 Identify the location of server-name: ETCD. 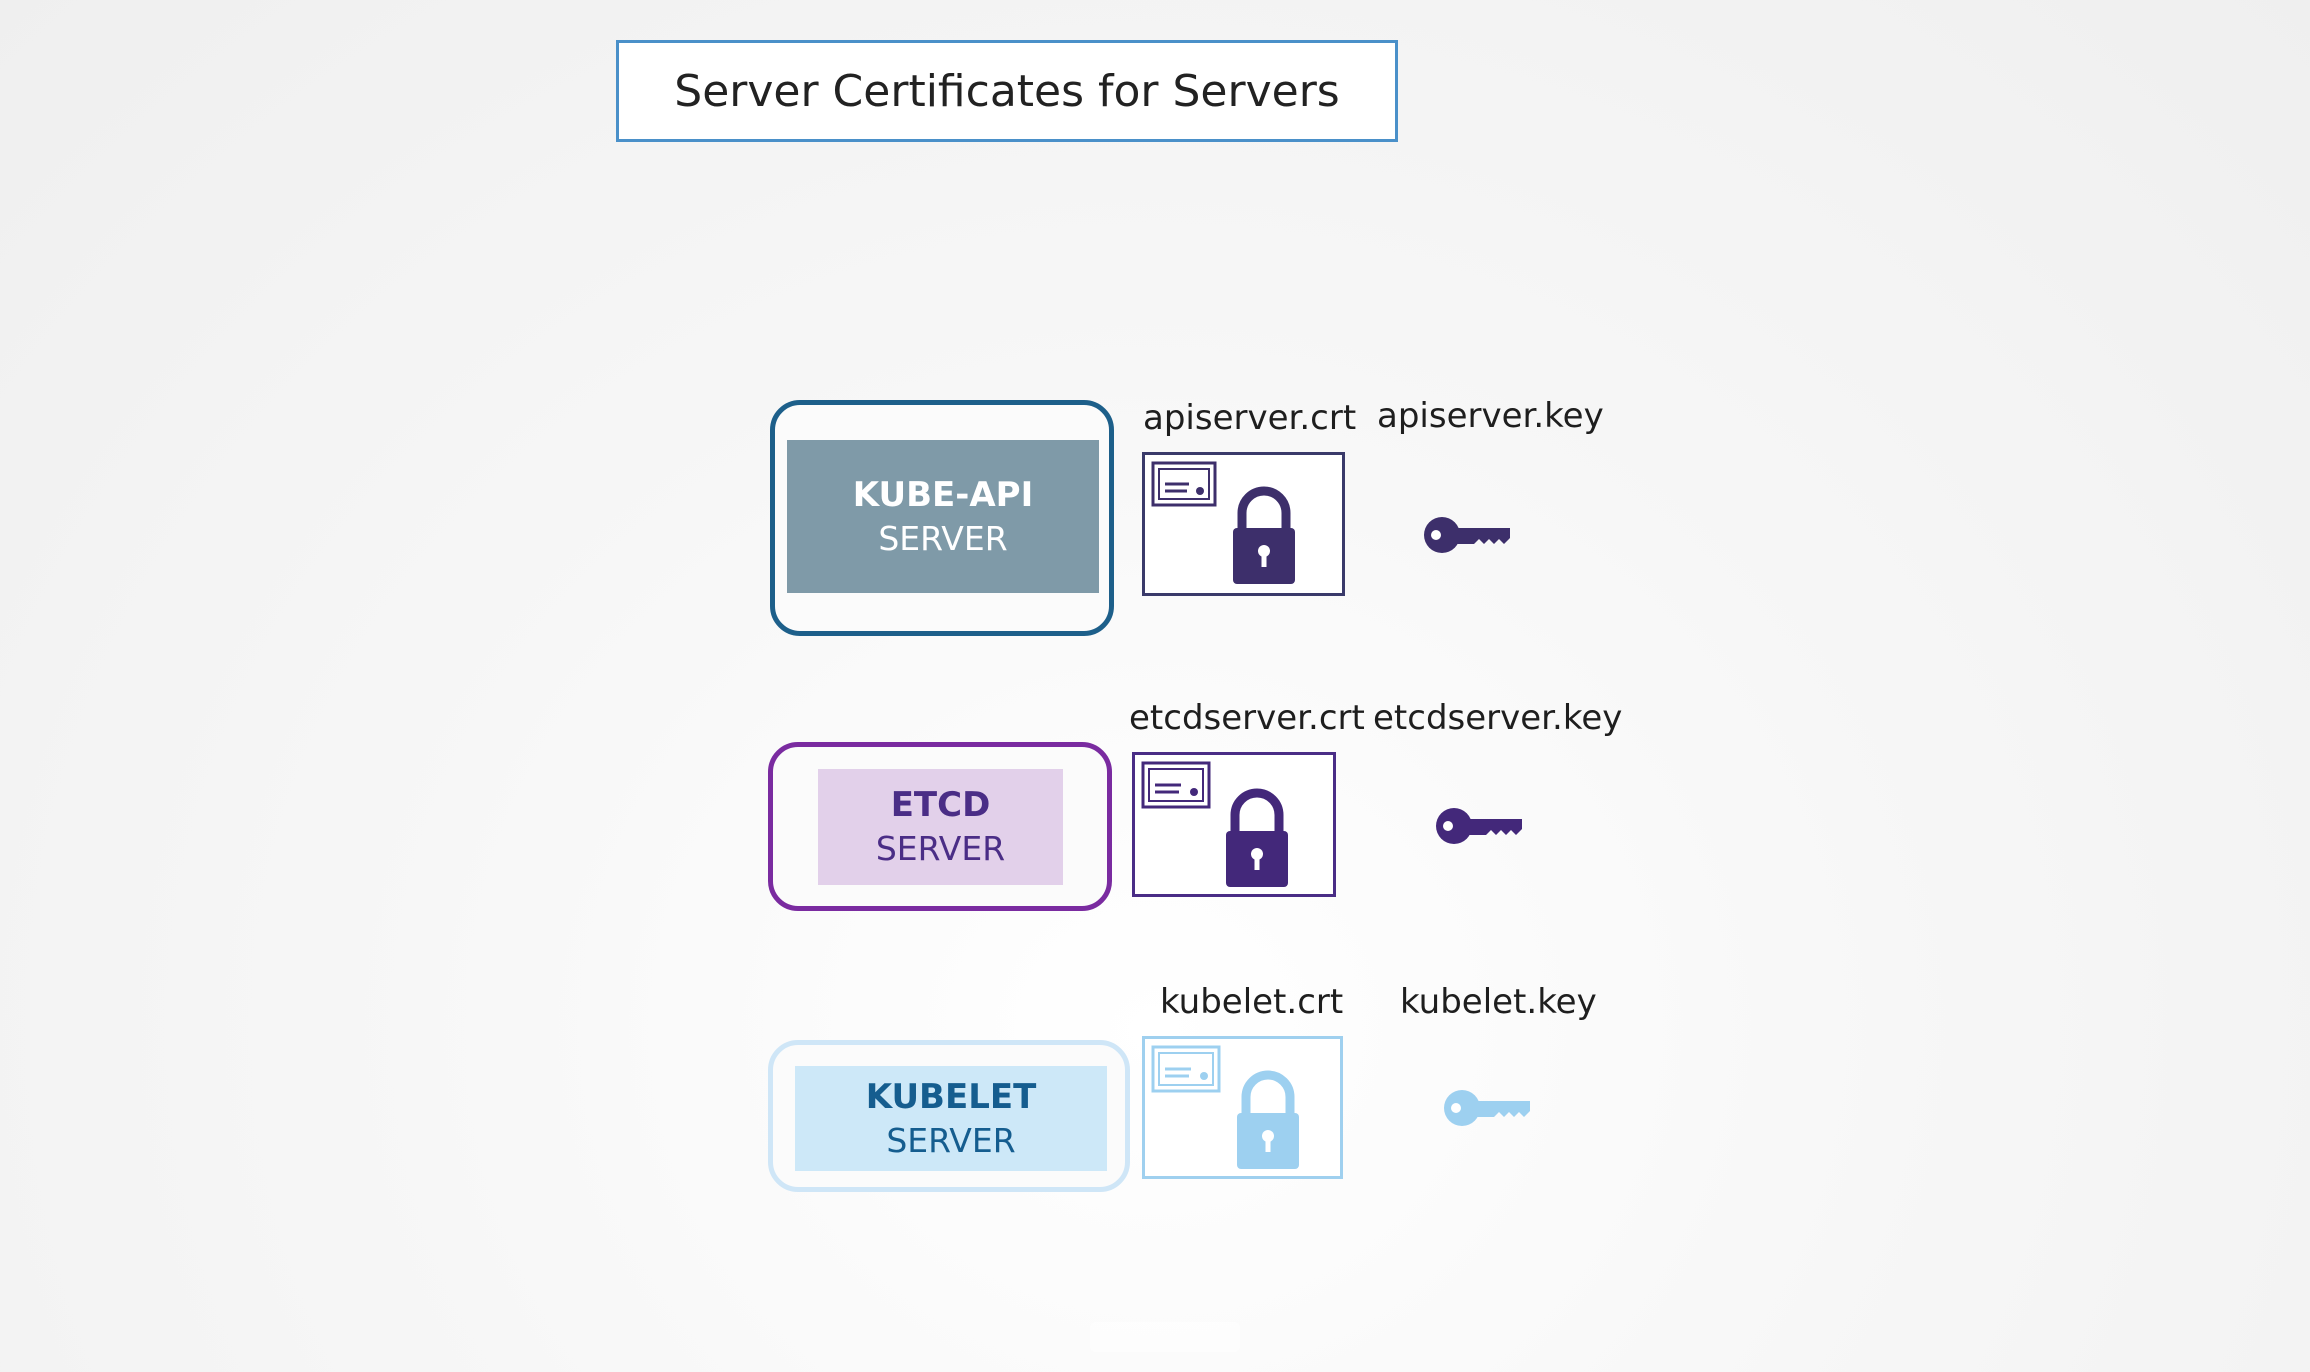
(940, 805).